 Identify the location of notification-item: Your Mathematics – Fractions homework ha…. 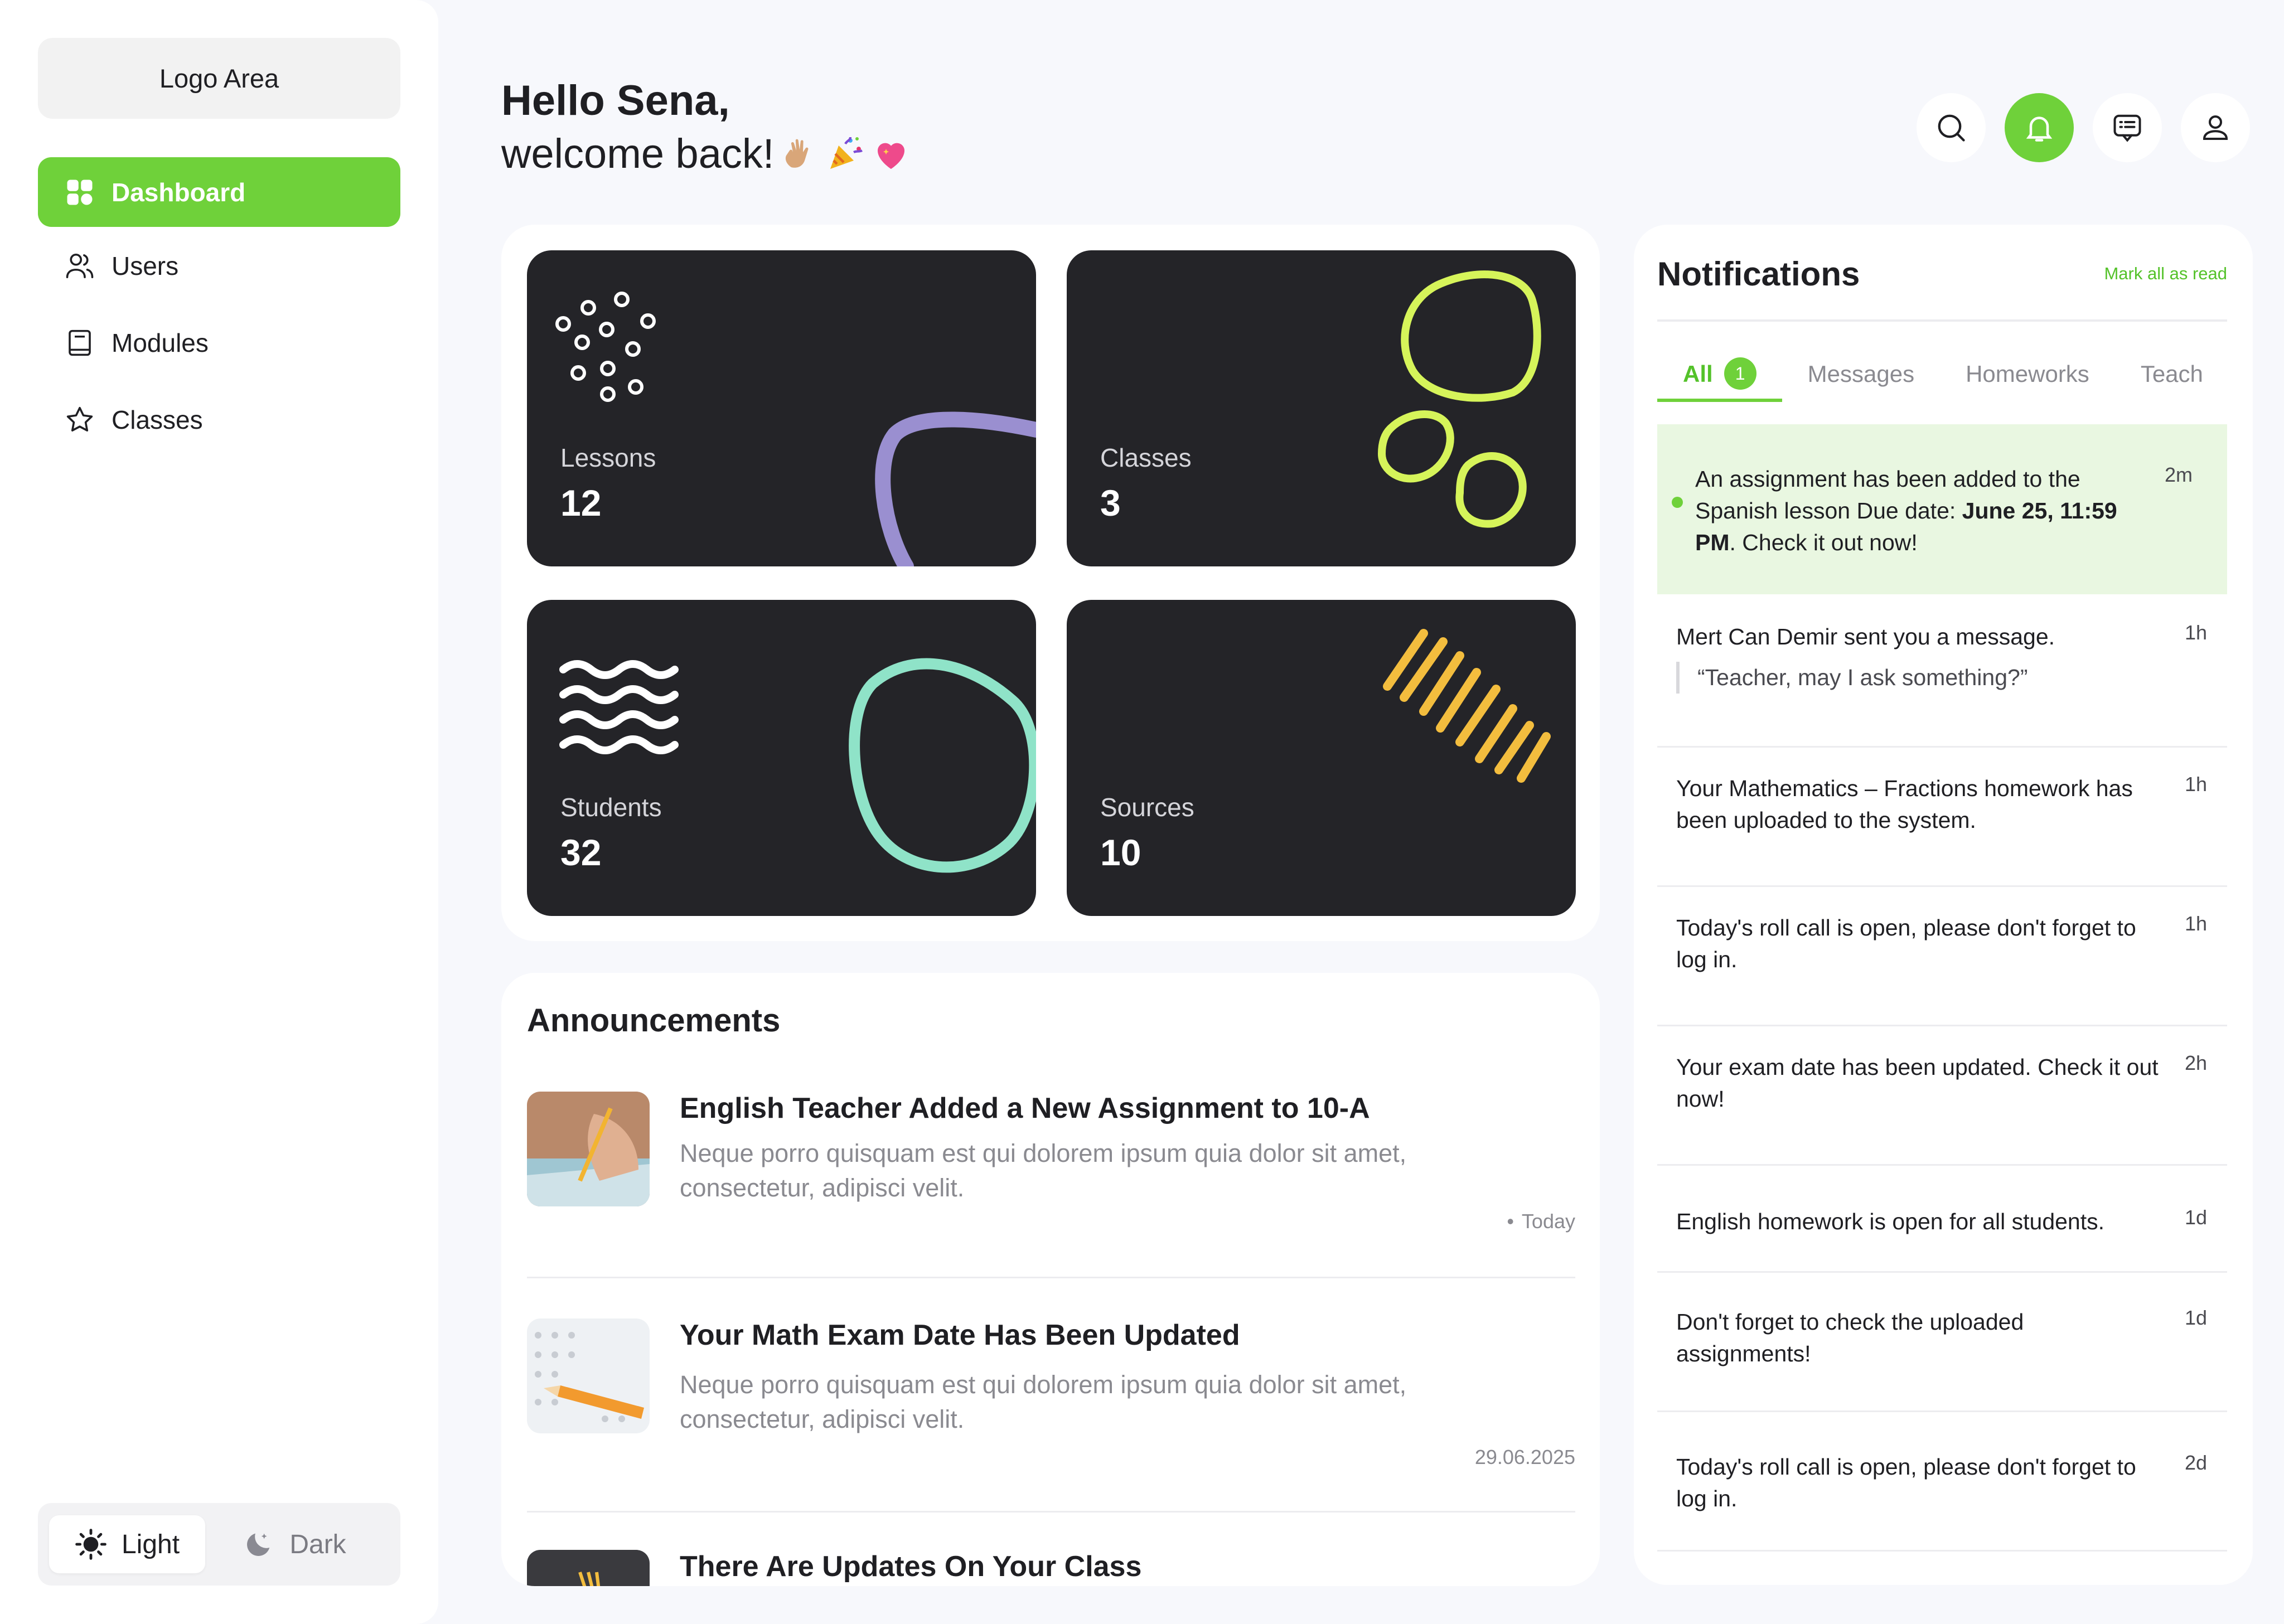
(1942, 818).